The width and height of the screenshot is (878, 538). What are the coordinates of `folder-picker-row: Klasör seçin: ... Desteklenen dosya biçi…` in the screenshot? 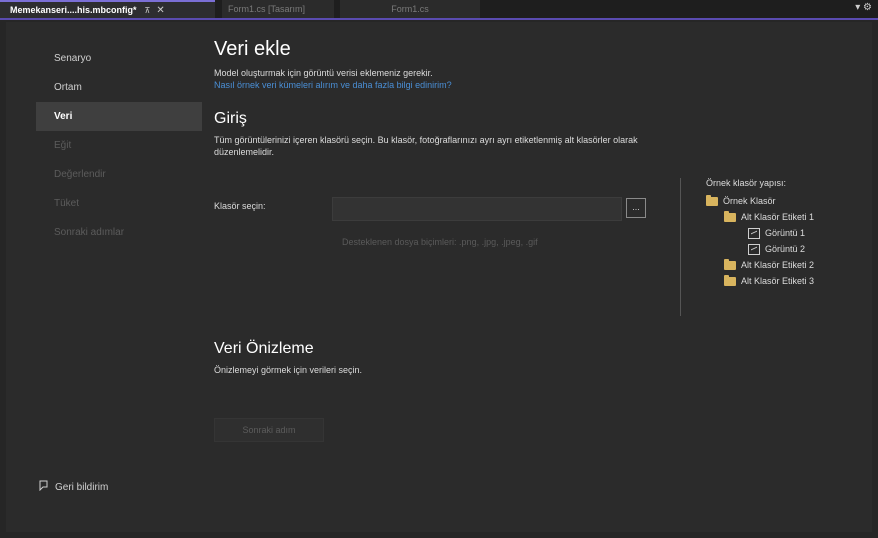 It's located at (434, 222).